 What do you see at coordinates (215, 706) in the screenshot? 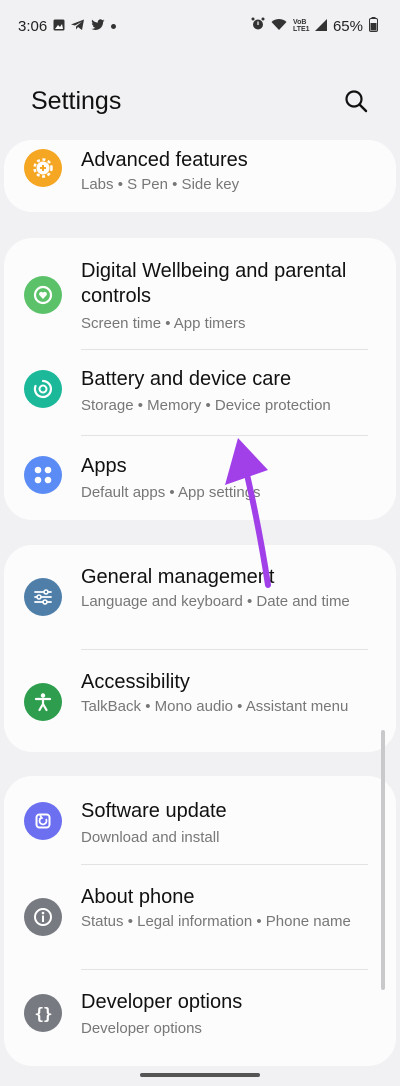
I see `settings-item-subtitle: TalkBack • Mono audio • Assistant menu` at bounding box center [215, 706].